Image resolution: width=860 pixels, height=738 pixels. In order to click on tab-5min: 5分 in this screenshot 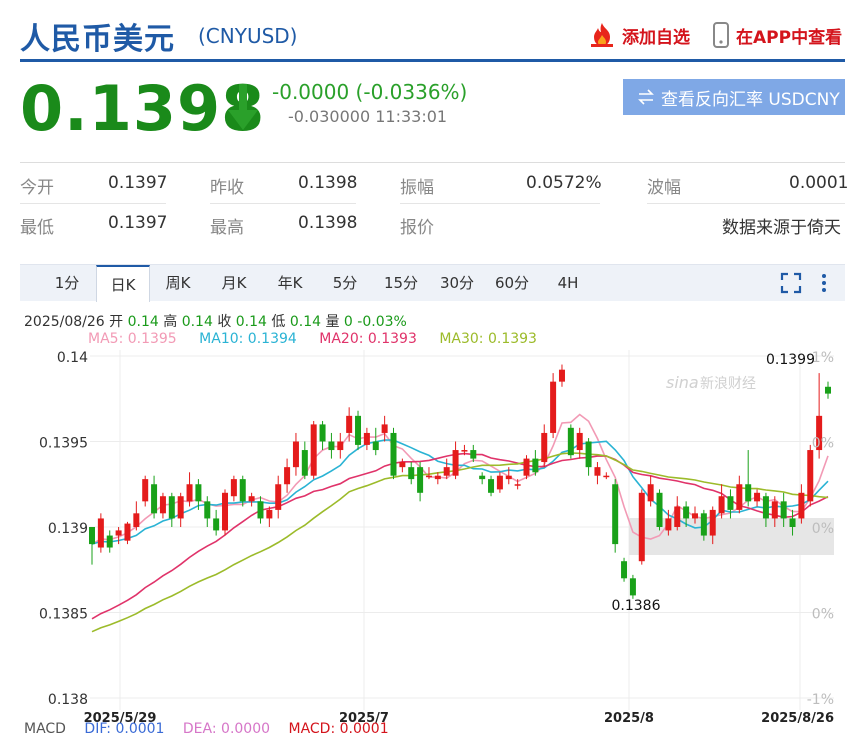, I will do `click(345, 283)`.